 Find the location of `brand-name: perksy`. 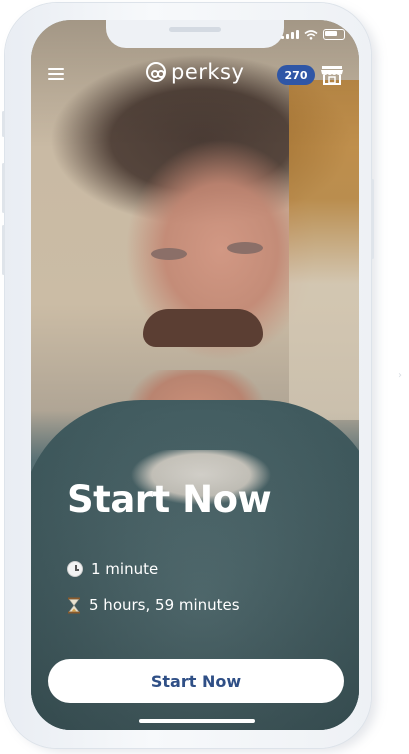

brand-name: perksy is located at coordinates (208, 72).